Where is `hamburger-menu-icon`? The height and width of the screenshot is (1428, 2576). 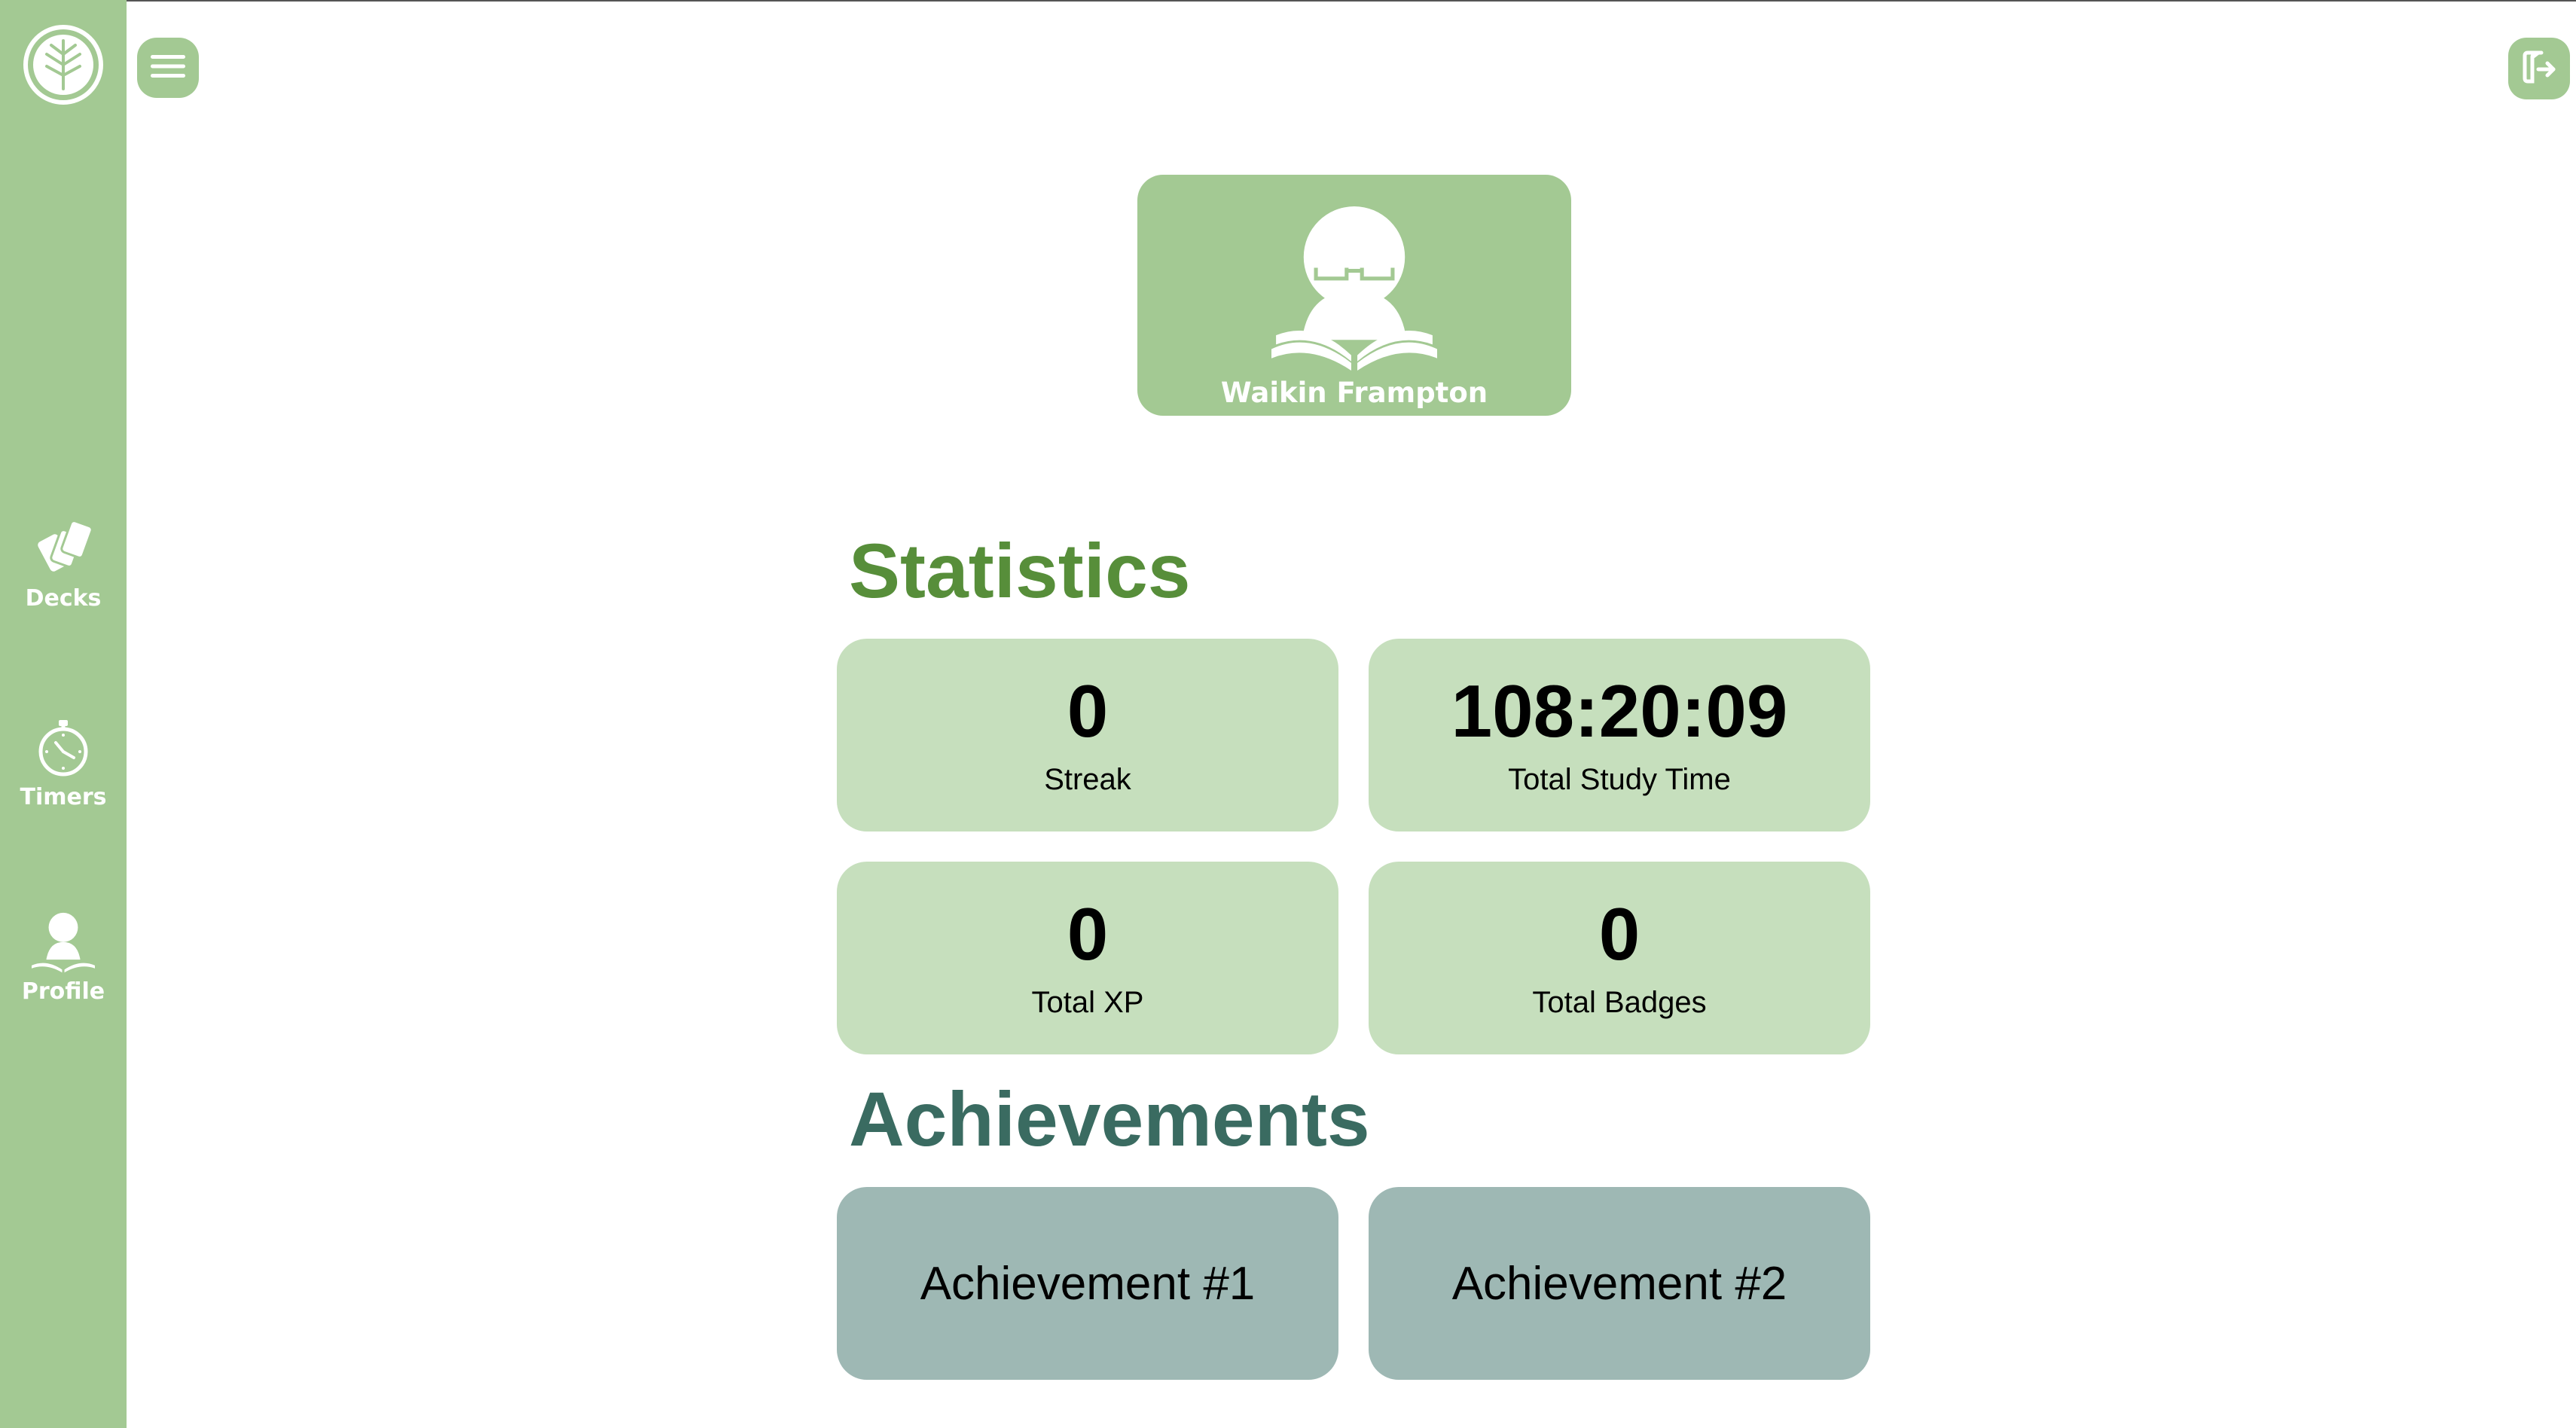 hamburger-menu-icon is located at coordinates (168, 68).